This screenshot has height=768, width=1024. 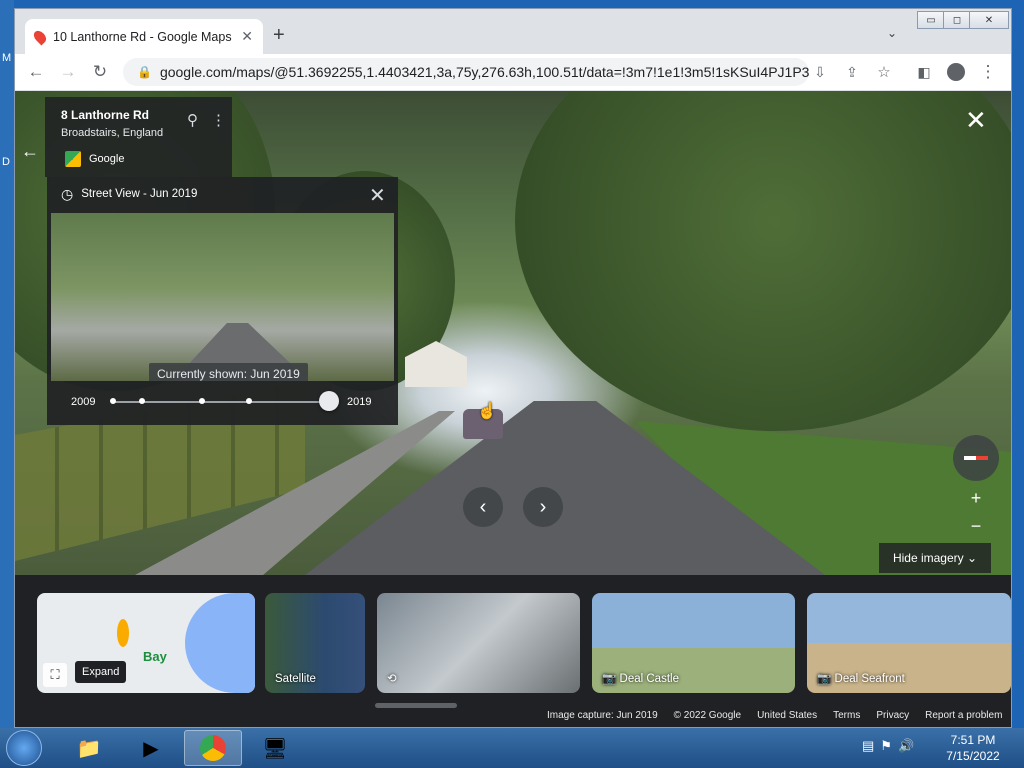 I want to click on install-app-button: ⇩, so click(x=820, y=72).